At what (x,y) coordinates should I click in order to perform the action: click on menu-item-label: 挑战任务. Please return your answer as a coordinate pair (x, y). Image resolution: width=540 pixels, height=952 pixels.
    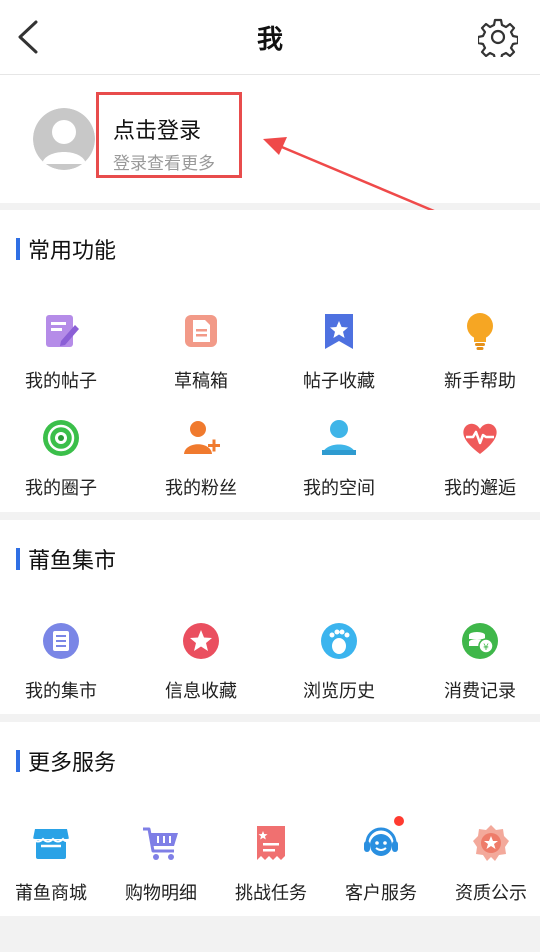
    Looking at the image, I should click on (271, 893).